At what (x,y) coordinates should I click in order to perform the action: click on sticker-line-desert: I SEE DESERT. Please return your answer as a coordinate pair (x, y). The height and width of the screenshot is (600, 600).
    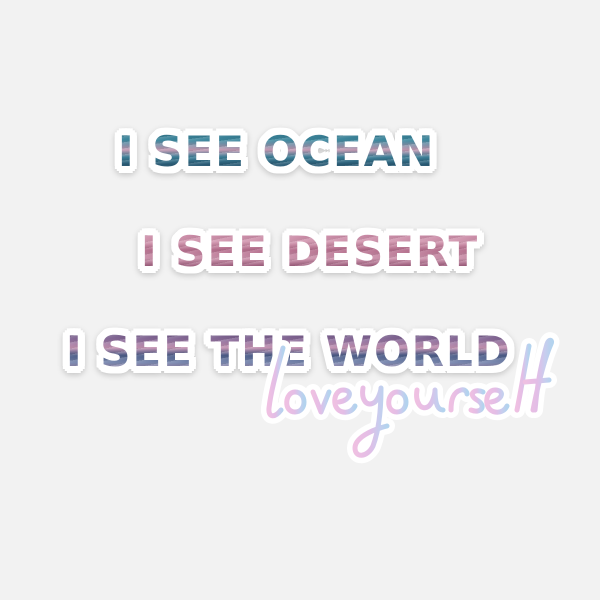
    Looking at the image, I should click on (310, 251).